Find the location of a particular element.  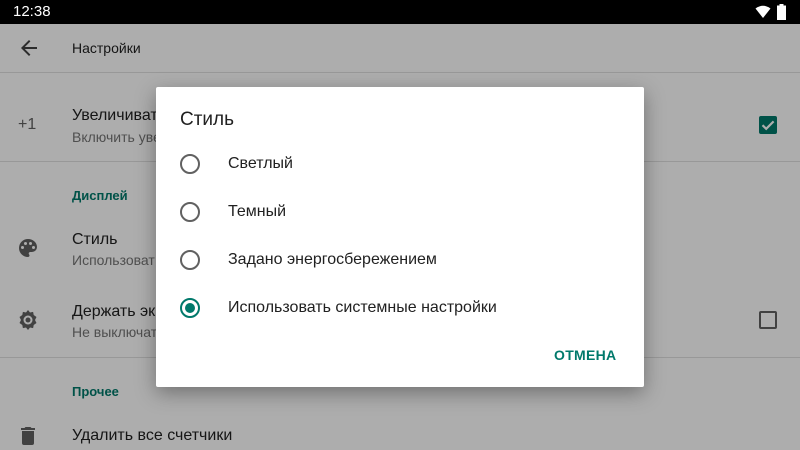

radio-option-light: Светлый is located at coordinates (400, 164).